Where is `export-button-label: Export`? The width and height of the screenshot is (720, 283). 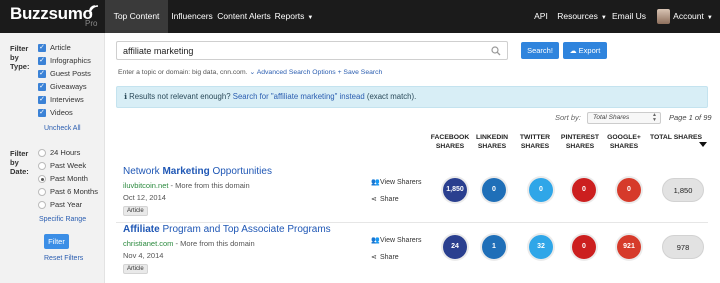
export-button-label: Export is located at coordinates (589, 50).